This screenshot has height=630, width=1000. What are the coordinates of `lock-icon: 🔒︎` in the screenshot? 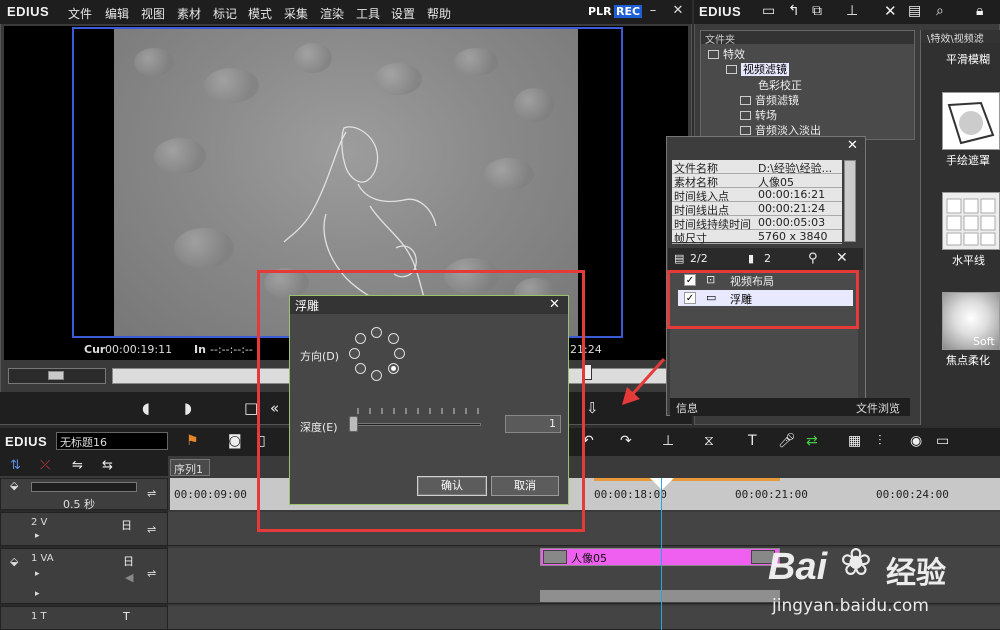 It's located at (979, 11).